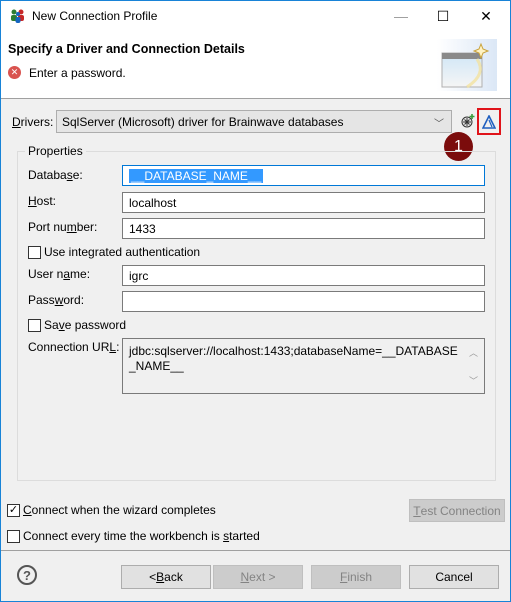 The width and height of the screenshot is (511, 602). Describe the element at coordinates (47, 227) in the screenshot. I see `label-text: Port nu` at that location.